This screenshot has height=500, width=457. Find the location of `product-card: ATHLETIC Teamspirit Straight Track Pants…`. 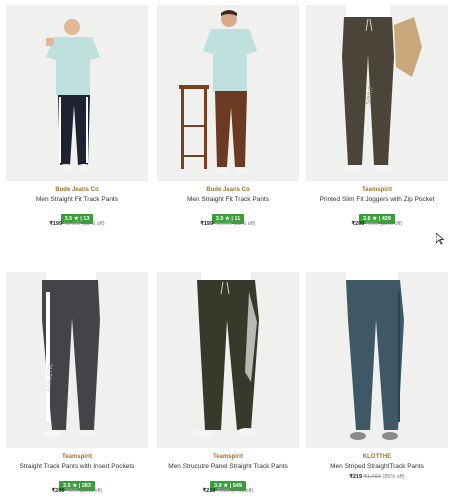

product-card: ATHLETIC Teamspirit Straight Track Pants… is located at coordinates (77, 383).